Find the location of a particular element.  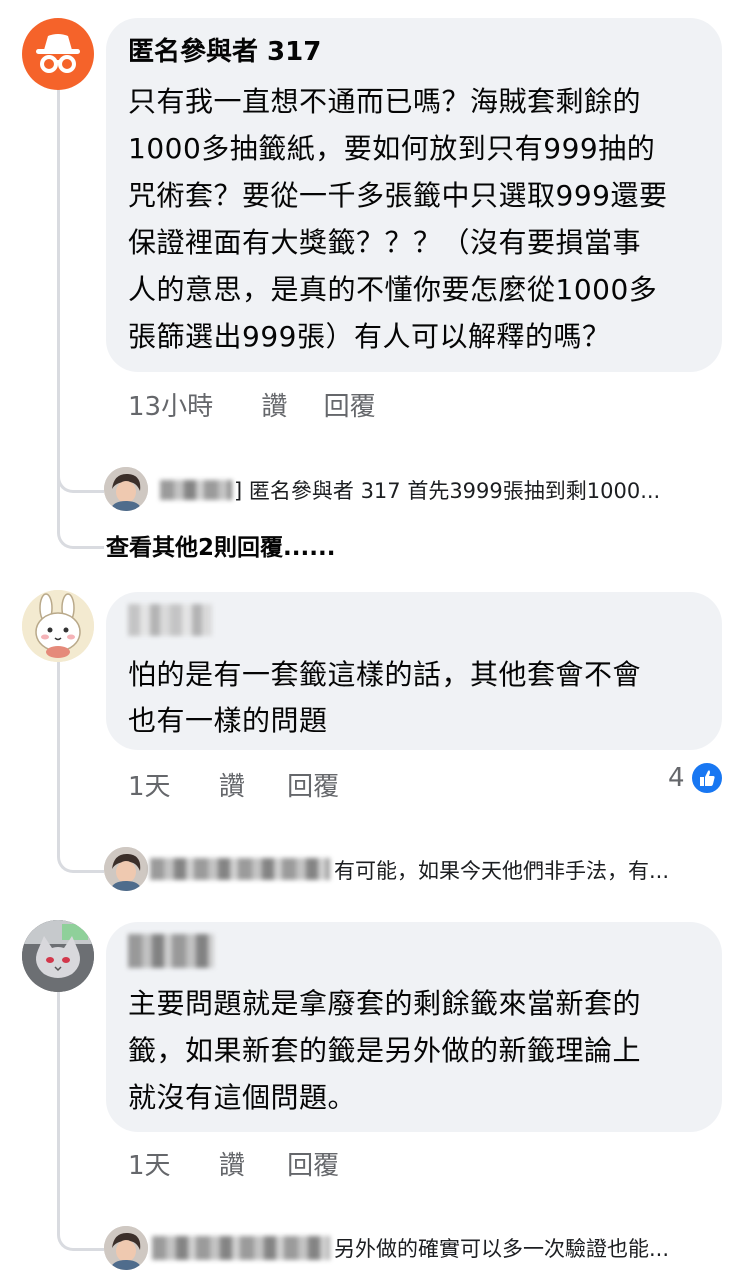

comment-text-line: 籤，如果新套的籤是另外做的新籤理論上 is located at coordinates (385, 1050).